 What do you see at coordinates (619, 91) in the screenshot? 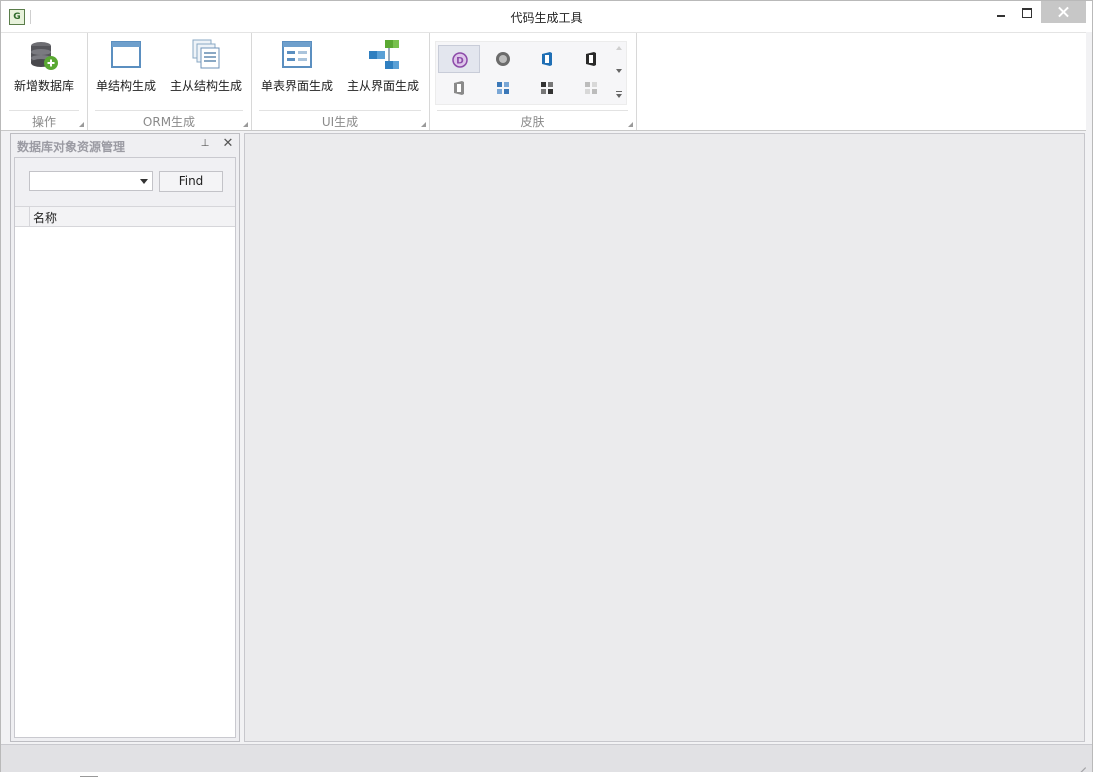
I see `gallery-expand-icon` at bounding box center [619, 91].